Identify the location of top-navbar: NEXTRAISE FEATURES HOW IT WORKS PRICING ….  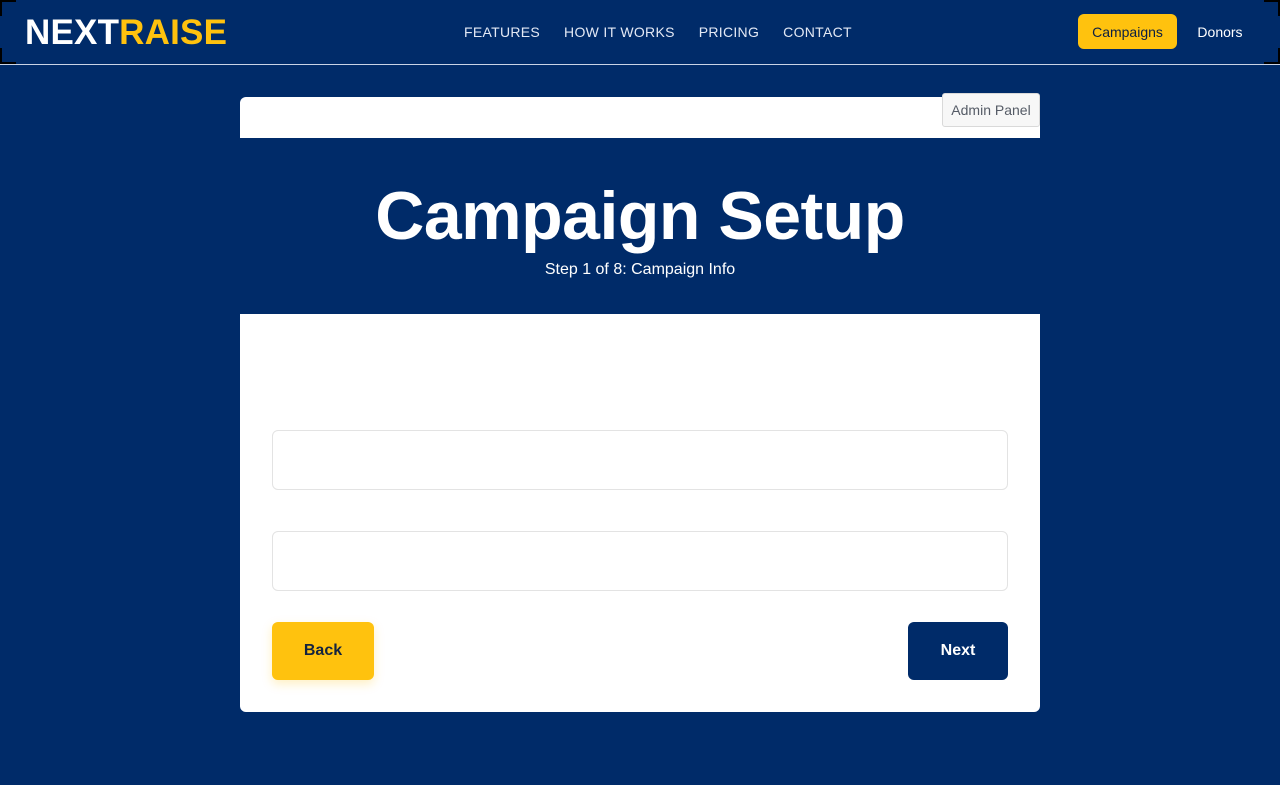
(640, 32).